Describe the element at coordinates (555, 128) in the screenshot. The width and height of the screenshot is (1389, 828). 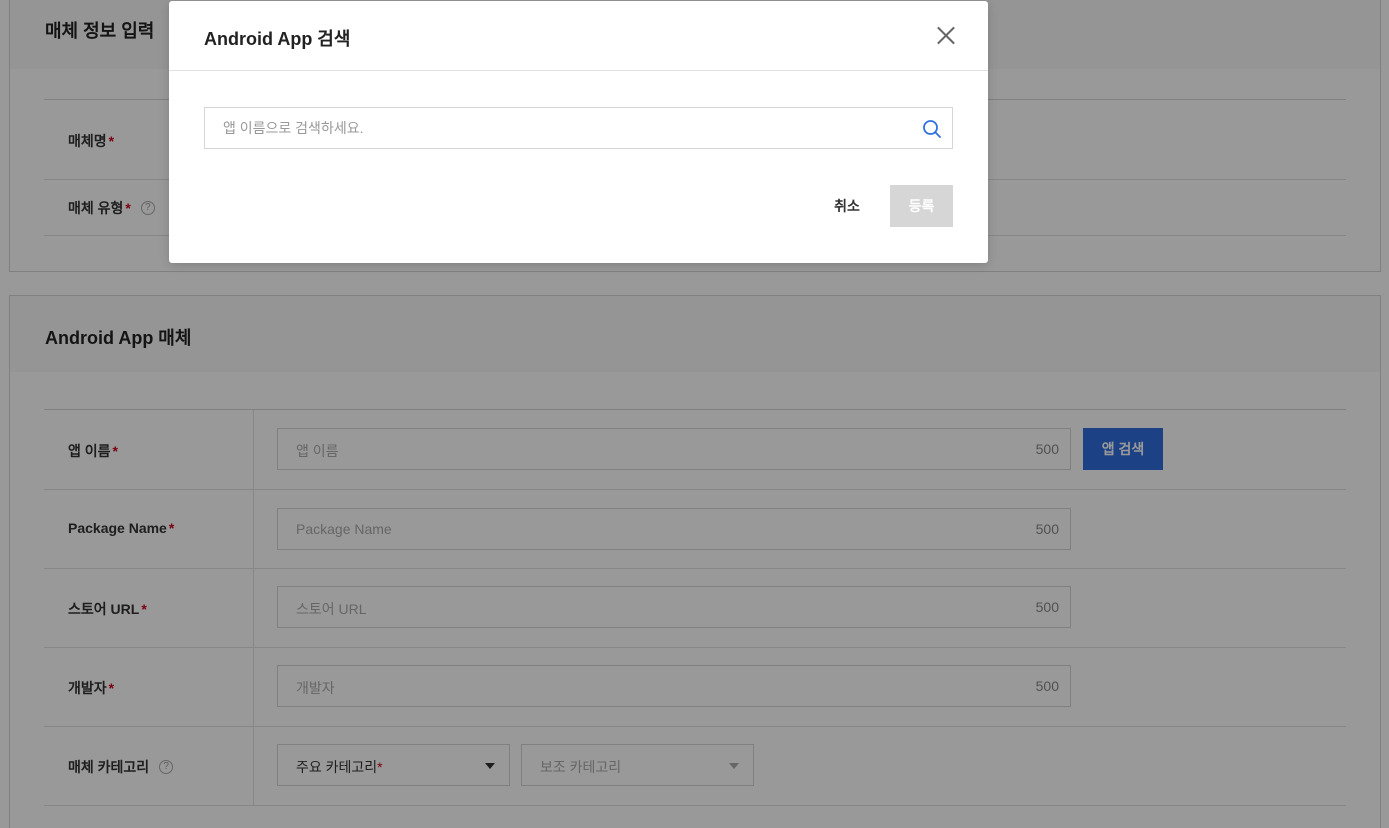
I see `app-search-input` at that location.